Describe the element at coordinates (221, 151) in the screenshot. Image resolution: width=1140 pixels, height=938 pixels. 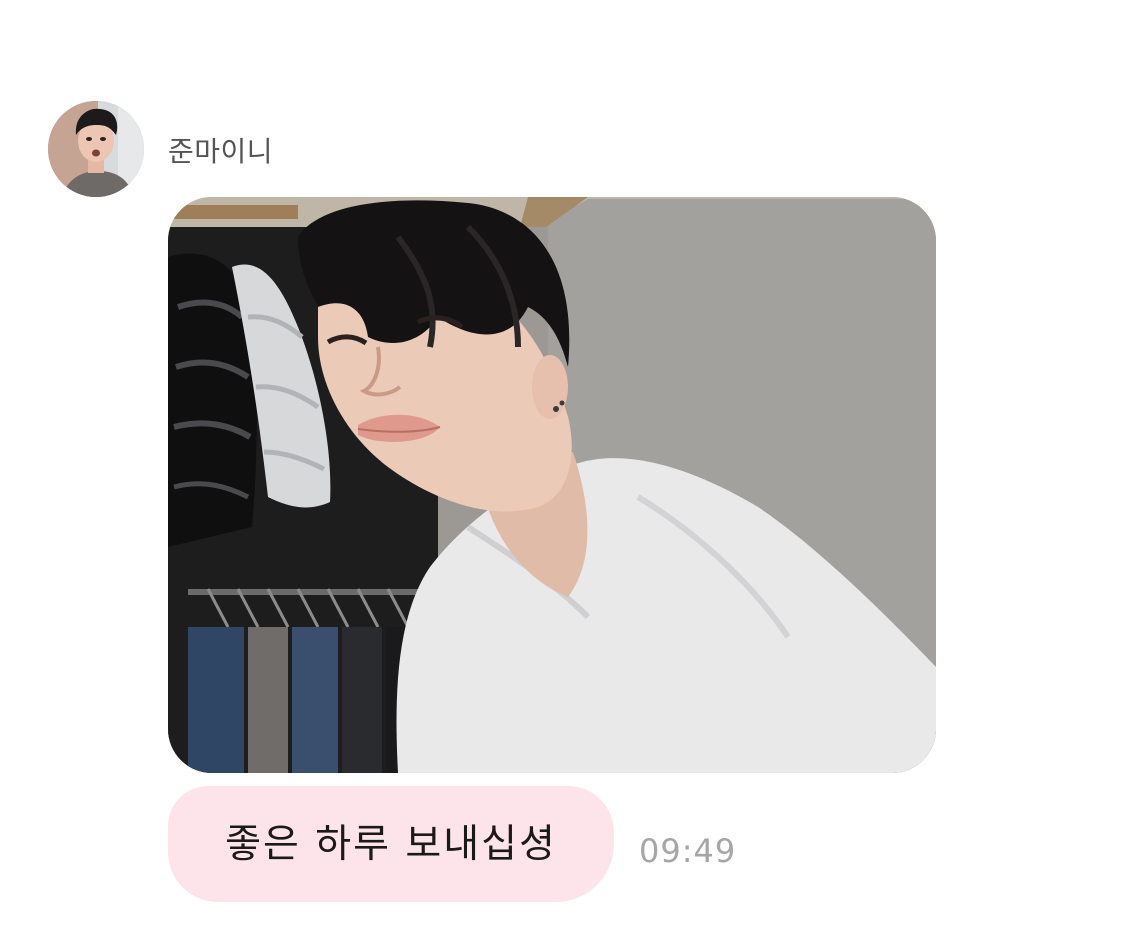
I see `sender-name: 준마이니` at that location.